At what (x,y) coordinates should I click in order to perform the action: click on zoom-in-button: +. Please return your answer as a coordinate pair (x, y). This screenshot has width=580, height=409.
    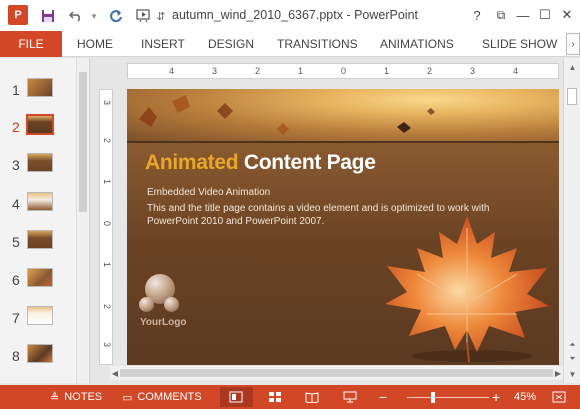
    Looking at the image, I should click on (496, 397).